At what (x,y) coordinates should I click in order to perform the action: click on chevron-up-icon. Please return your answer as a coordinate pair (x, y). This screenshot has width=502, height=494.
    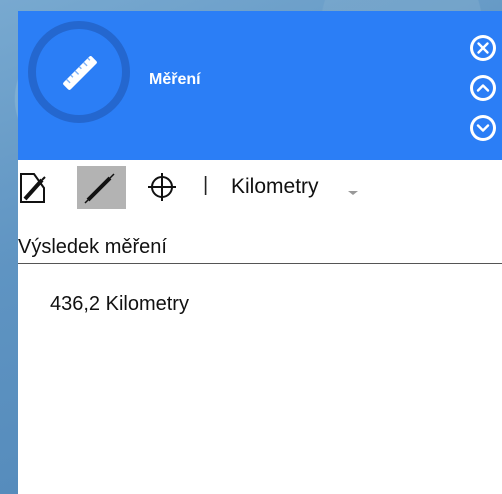
    Looking at the image, I should click on (483, 88).